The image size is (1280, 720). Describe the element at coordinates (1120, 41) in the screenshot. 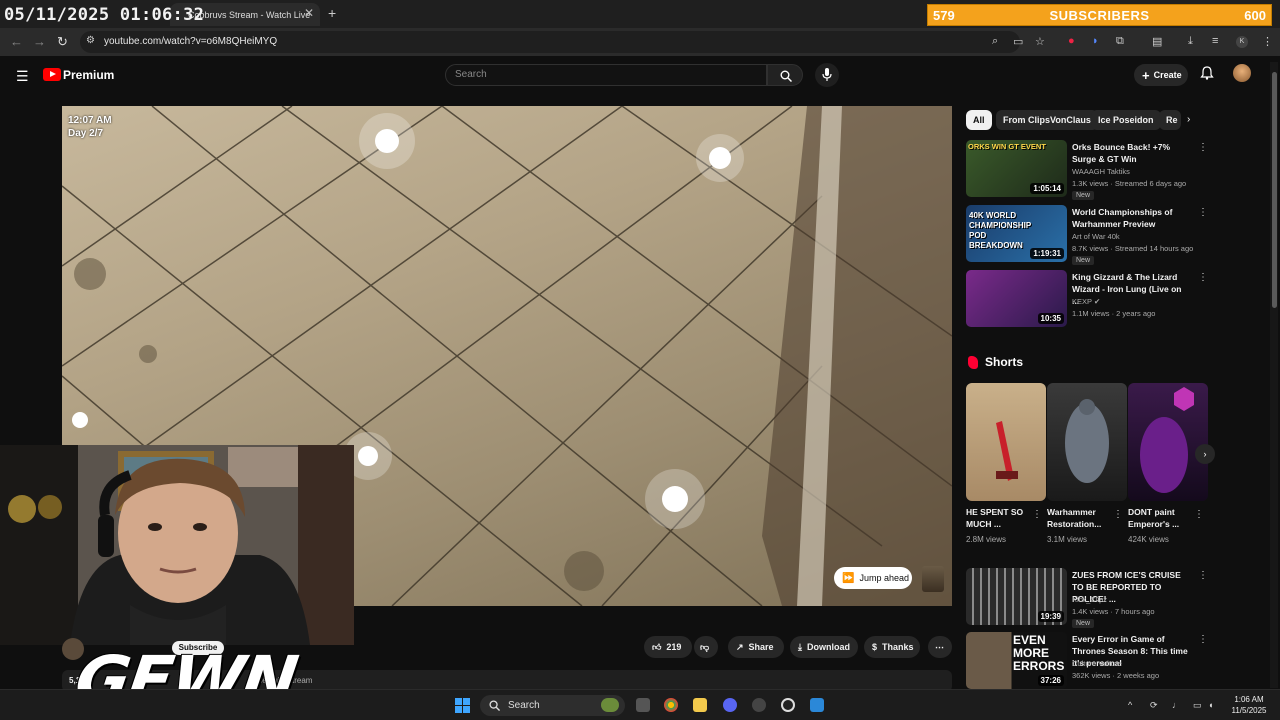

I see `extensions-puzzle-icon: ⧉` at that location.